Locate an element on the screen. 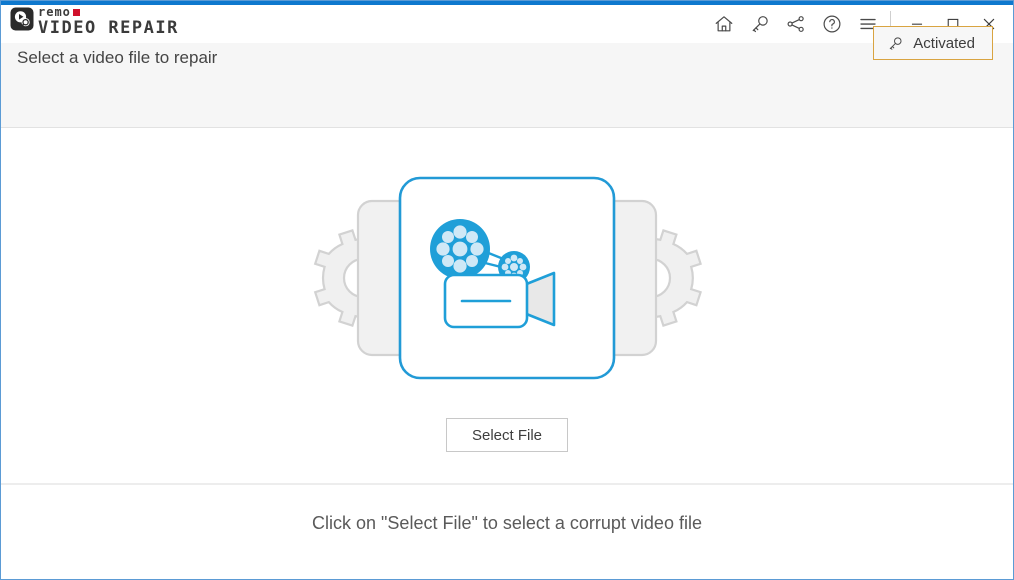 This screenshot has width=1014, height=580. brand-logo: remo VIDEO REPAIR is located at coordinates (90, 24).